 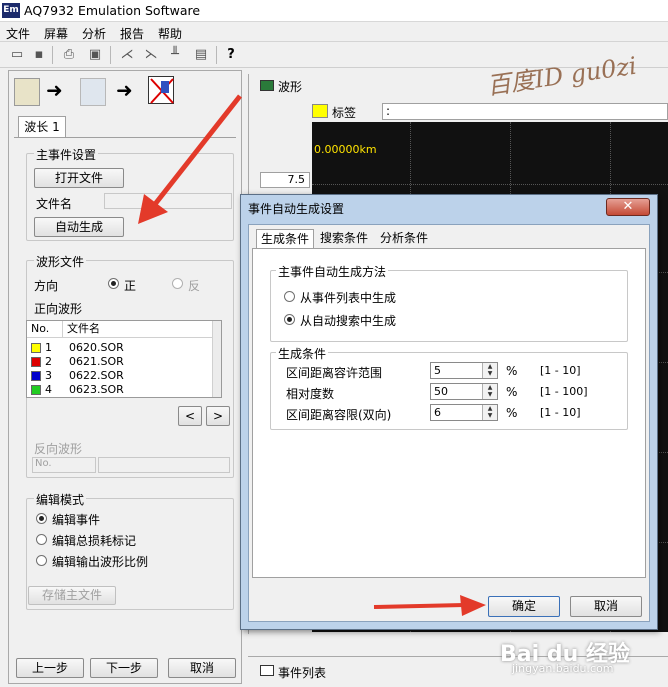 What do you see at coordinates (60, 261) in the screenshot?
I see `wave-file-group-label: 波形文件` at bounding box center [60, 261].